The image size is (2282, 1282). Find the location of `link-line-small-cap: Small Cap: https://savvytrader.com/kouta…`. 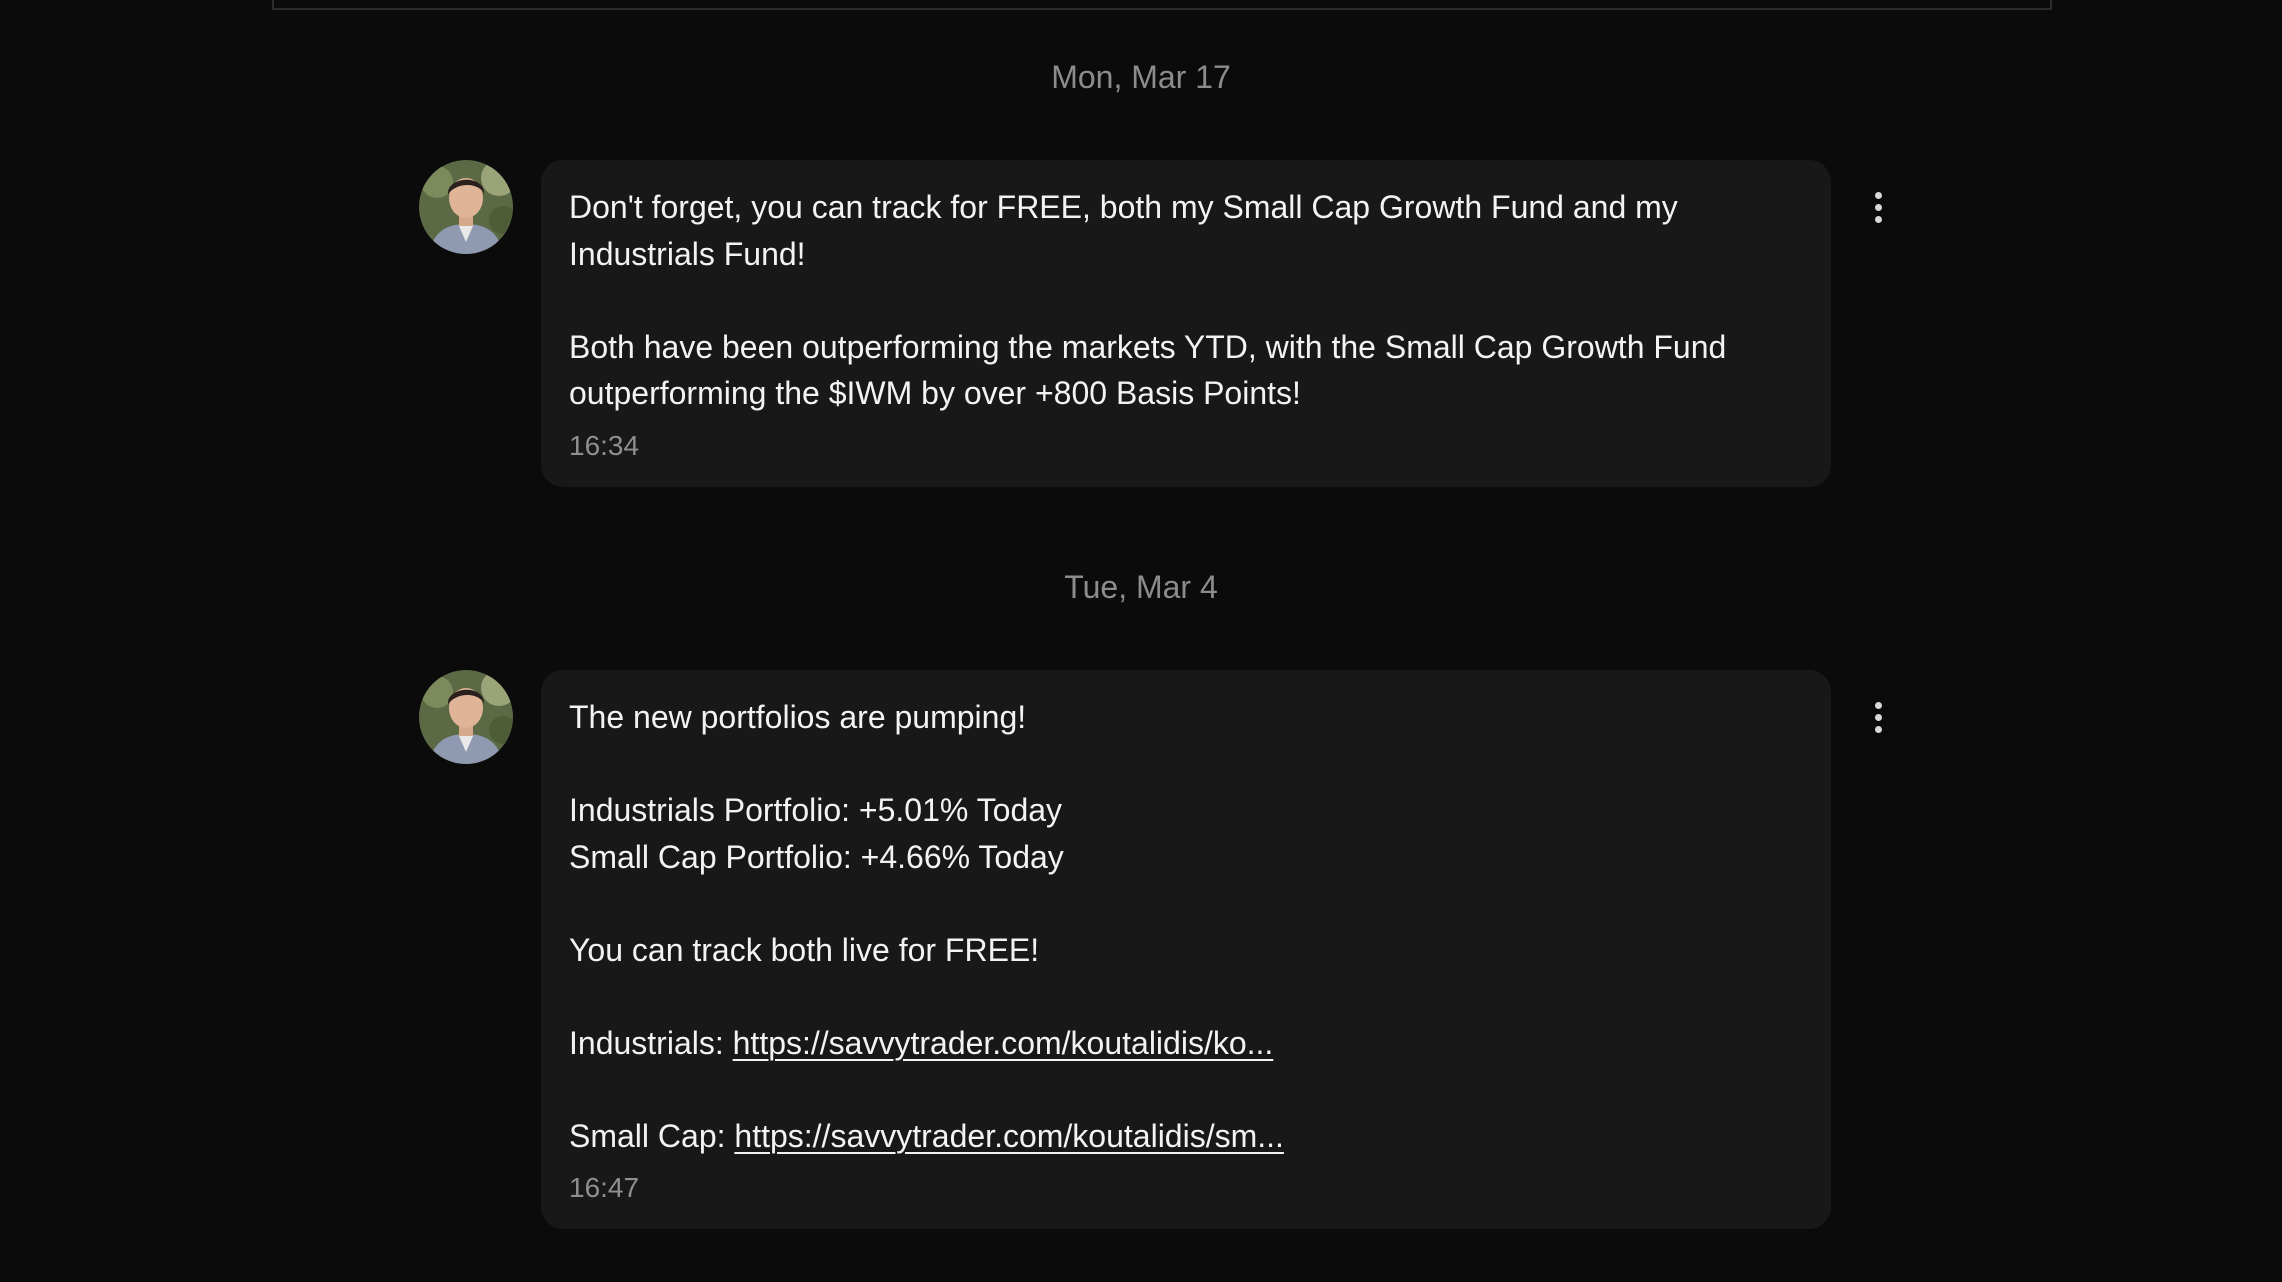

link-line-small-cap: Small Cap: https://savvytrader.com/kouta… is located at coordinates (1186, 1136).